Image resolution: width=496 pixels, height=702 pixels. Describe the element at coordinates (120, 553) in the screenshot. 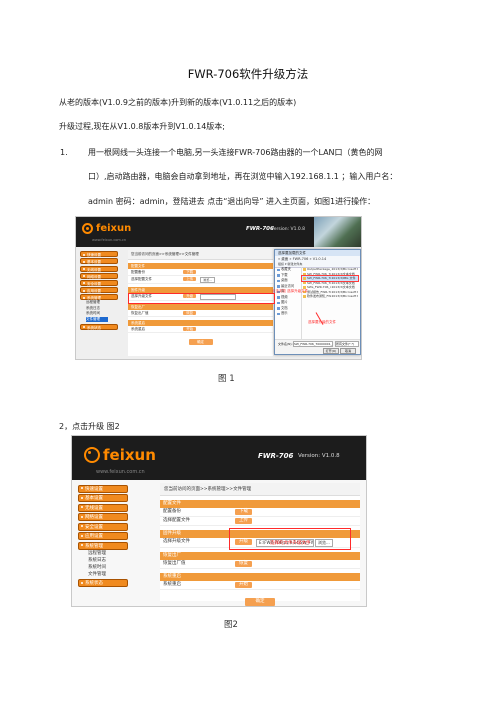

I see `menu-remote: 远程管理` at that location.